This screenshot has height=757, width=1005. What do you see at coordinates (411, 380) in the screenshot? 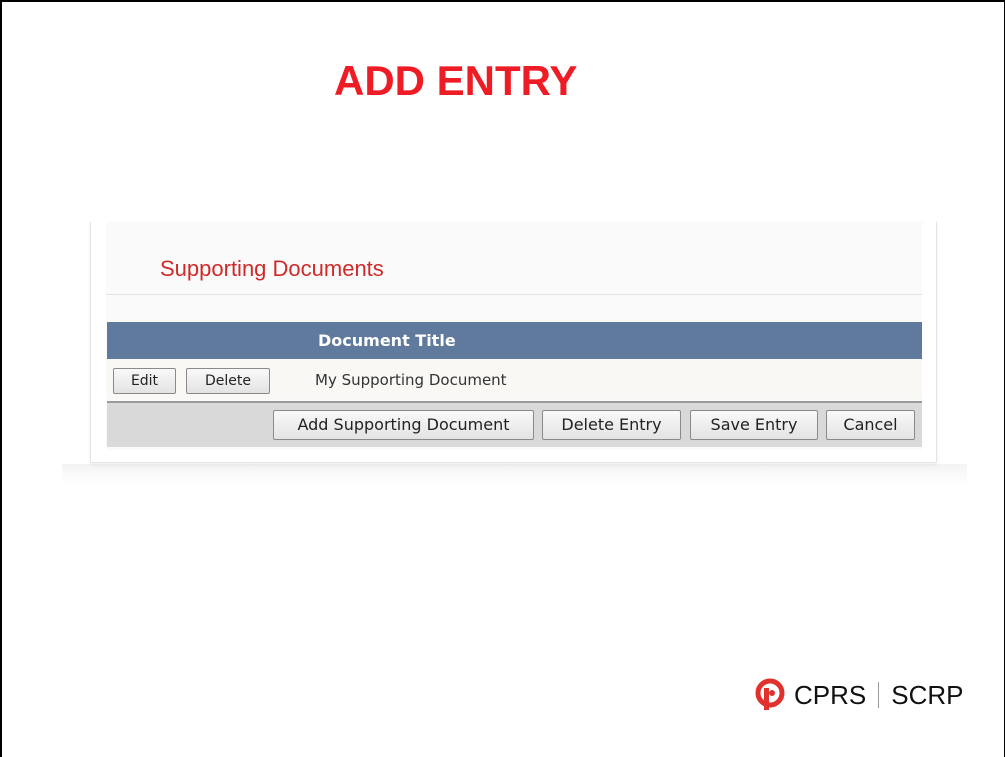
I see `document-title-cell: My Supporting Document` at bounding box center [411, 380].